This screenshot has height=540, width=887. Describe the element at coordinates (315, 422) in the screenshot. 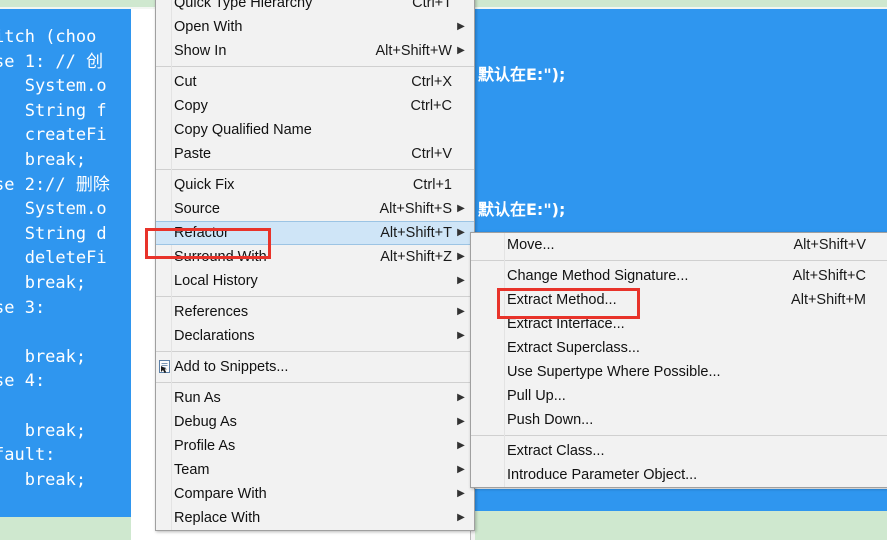

I see `menu-item-debug-as: Debug As ▶` at that location.